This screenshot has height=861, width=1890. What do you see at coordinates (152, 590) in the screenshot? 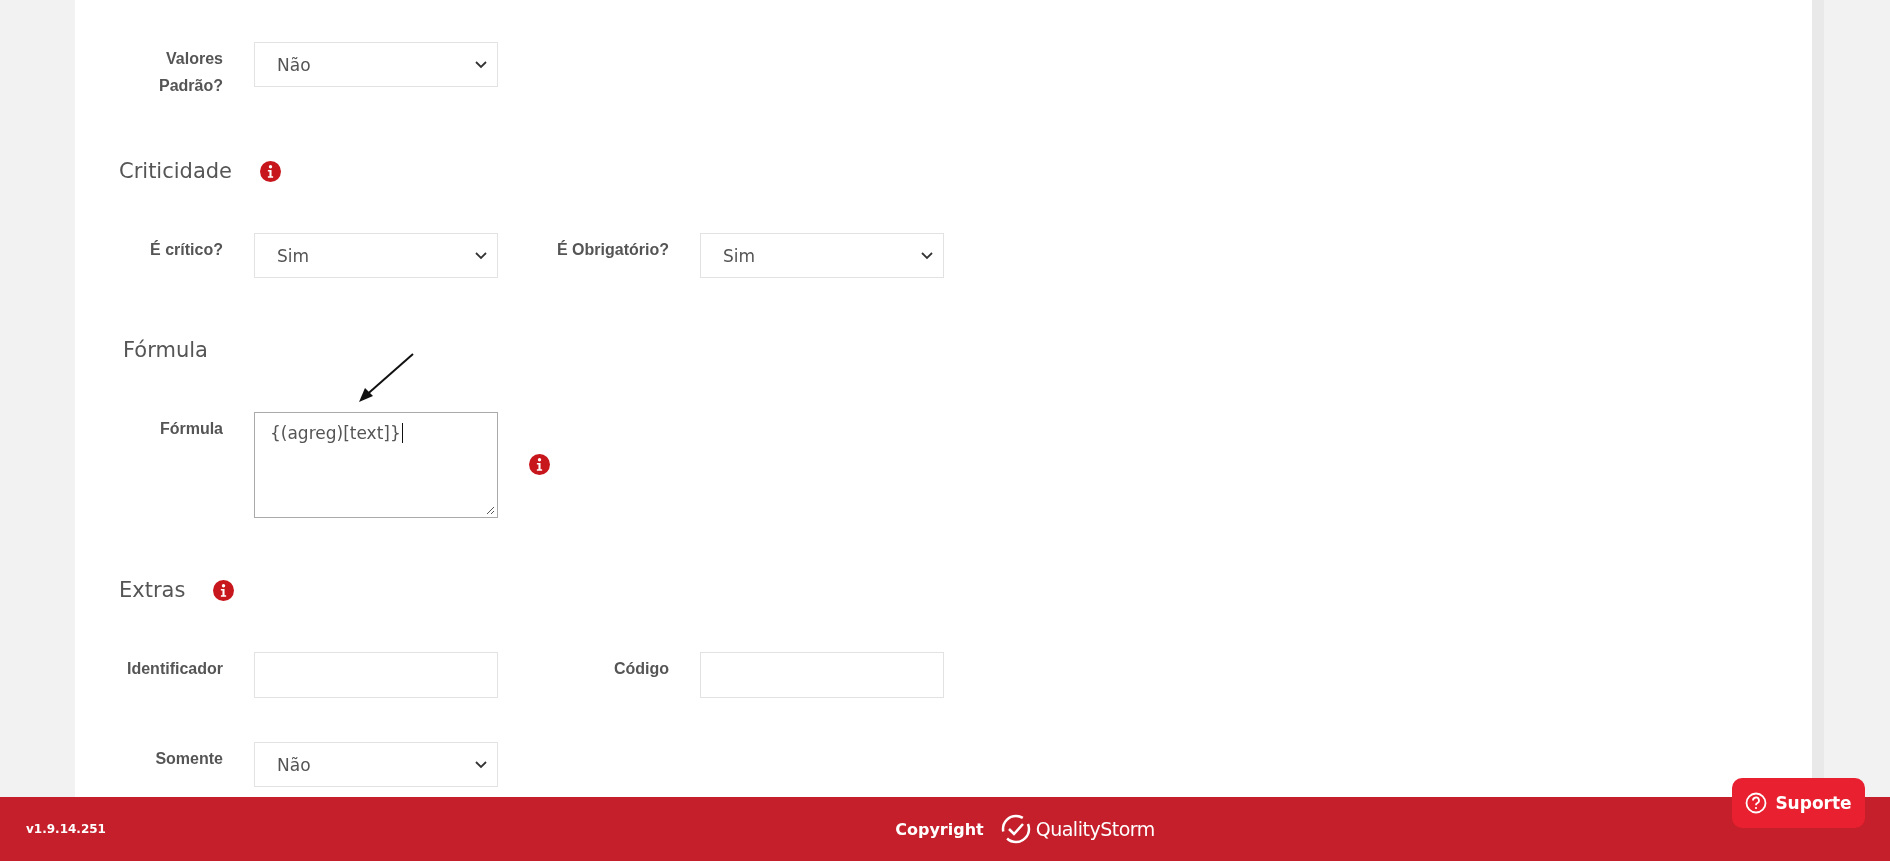
I see `section-heading: Extras` at bounding box center [152, 590].